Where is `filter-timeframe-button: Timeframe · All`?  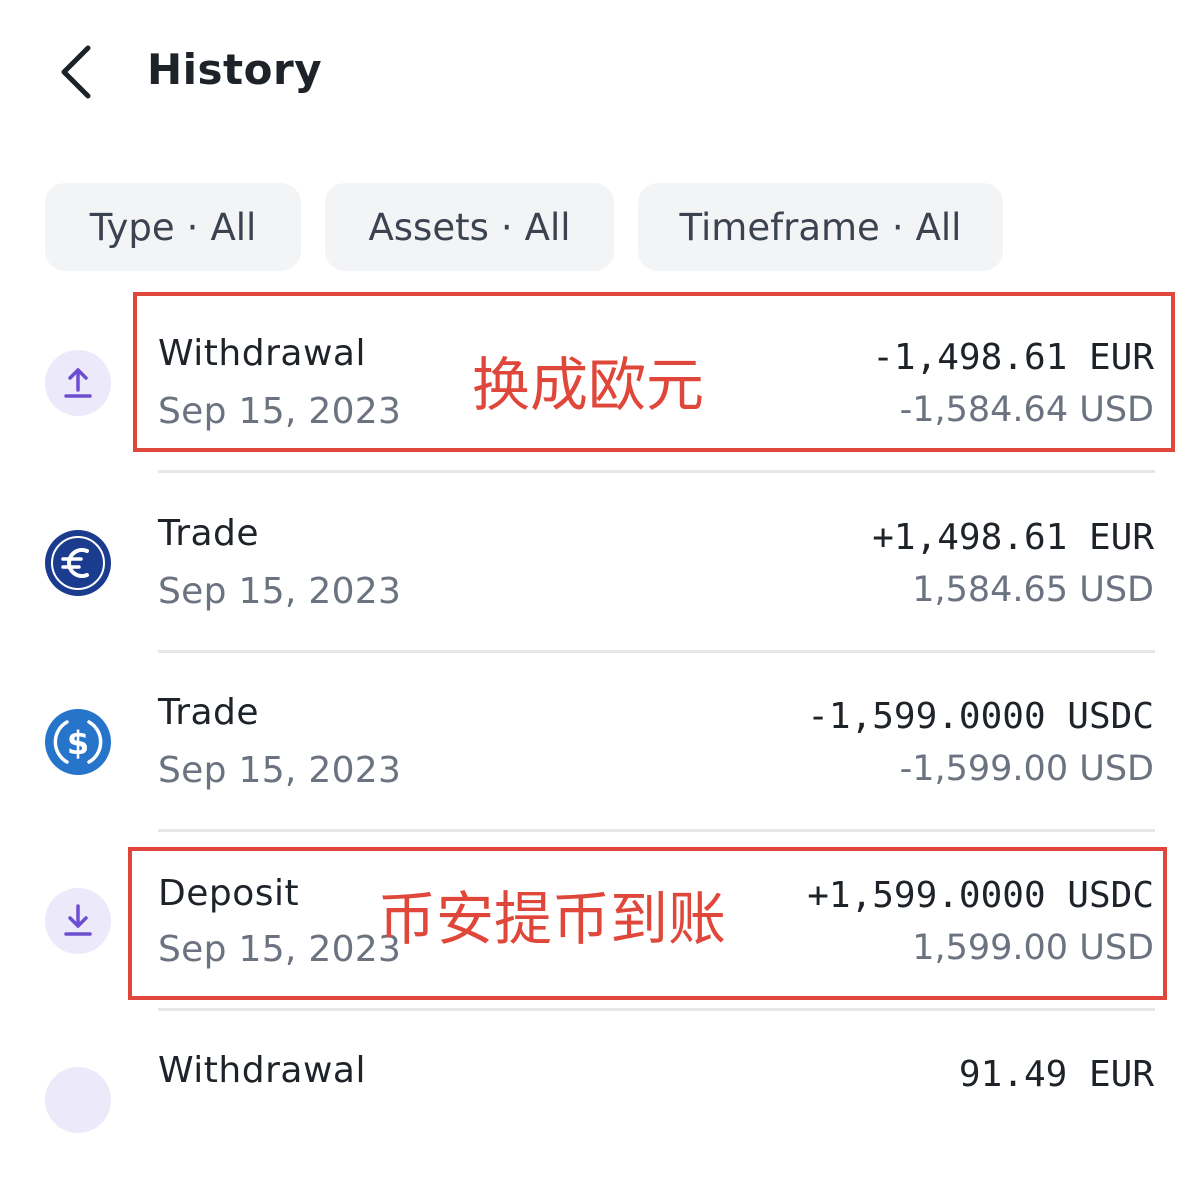 filter-timeframe-button: Timeframe · All is located at coordinates (820, 227).